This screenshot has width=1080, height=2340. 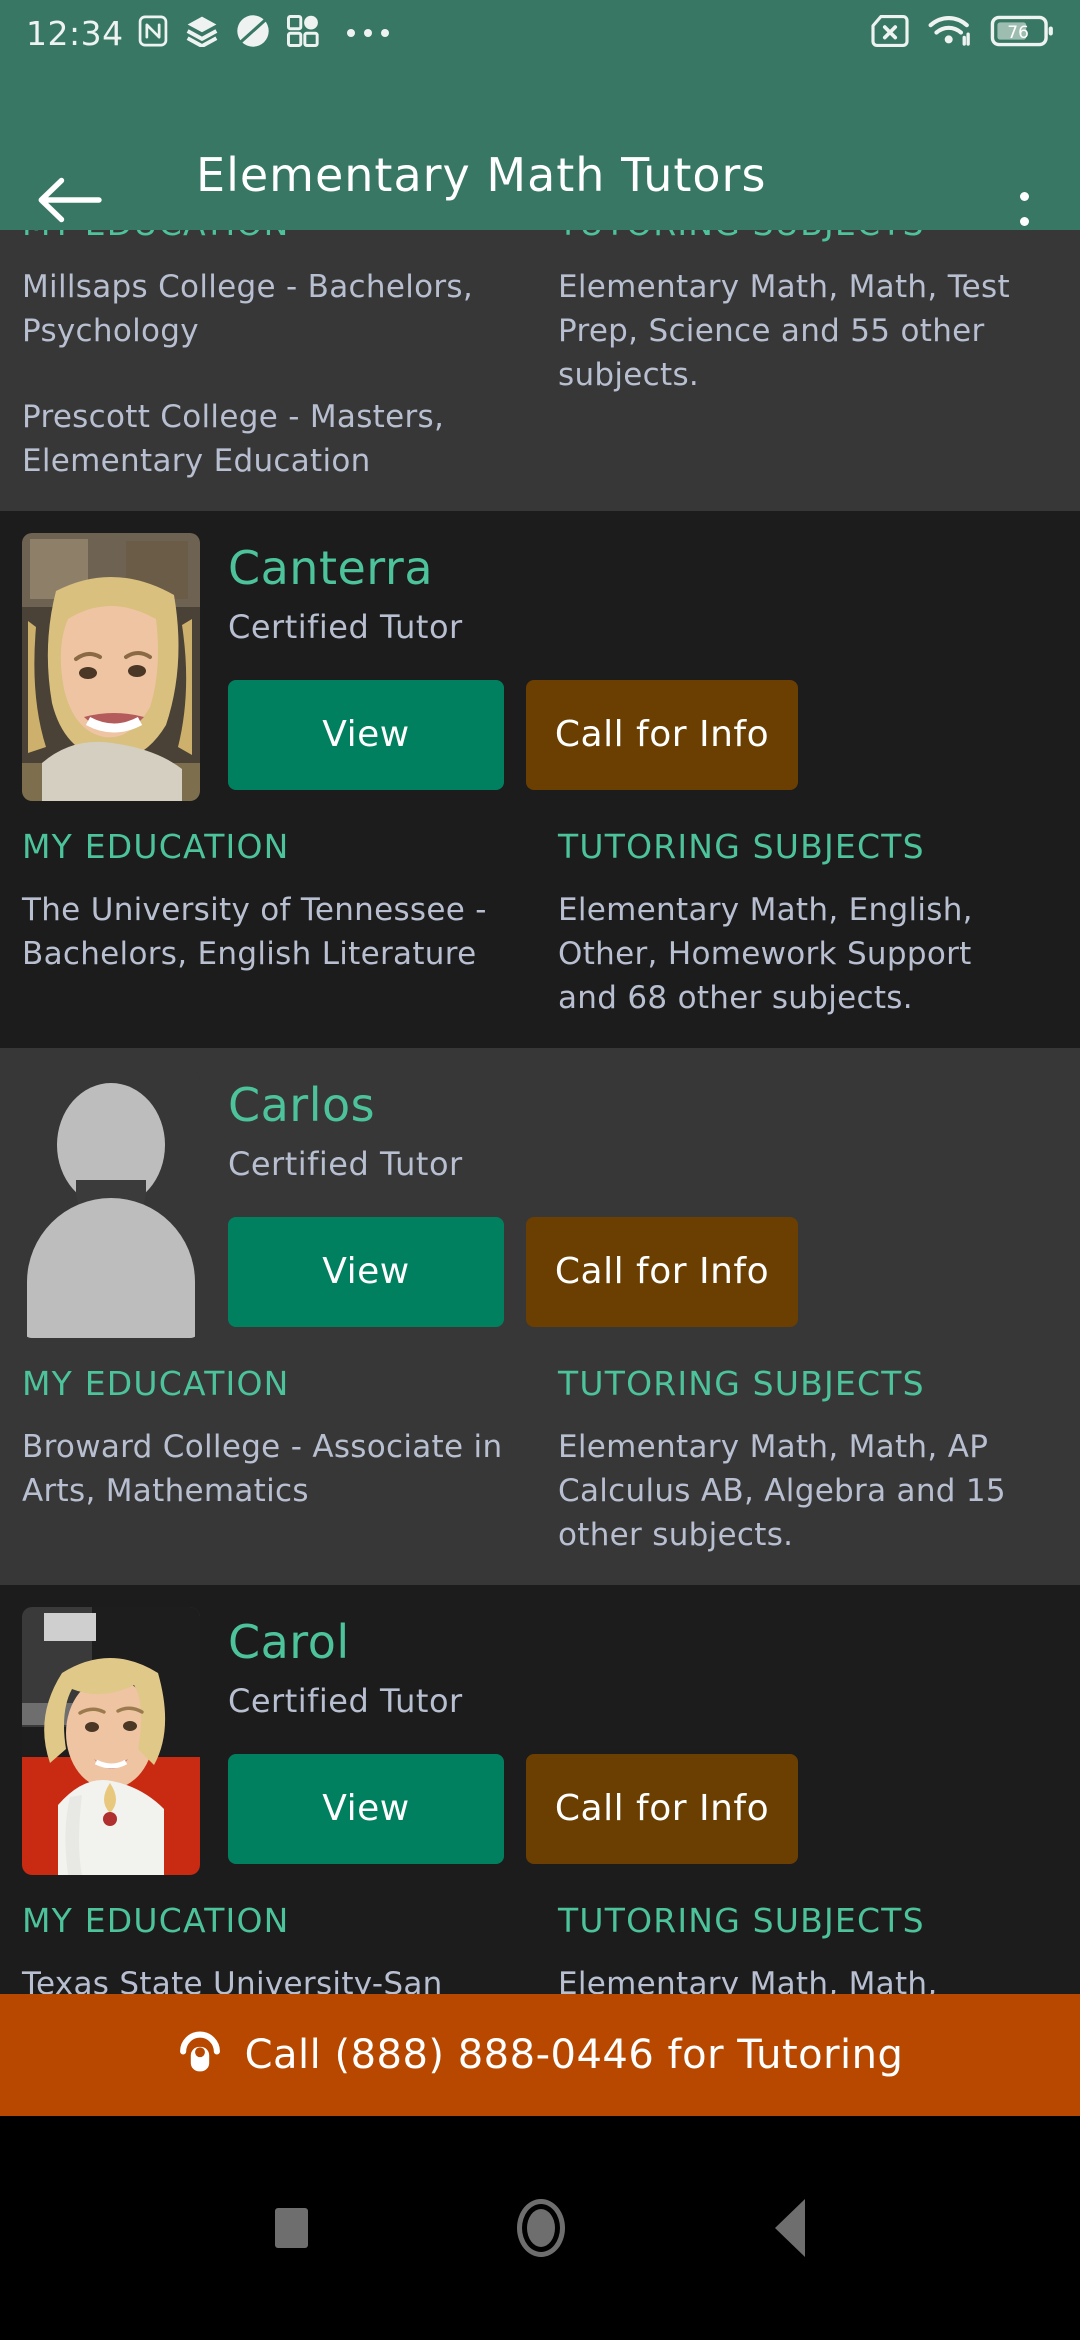 I want to click on phone-icon, so click(x=200, y=2055).